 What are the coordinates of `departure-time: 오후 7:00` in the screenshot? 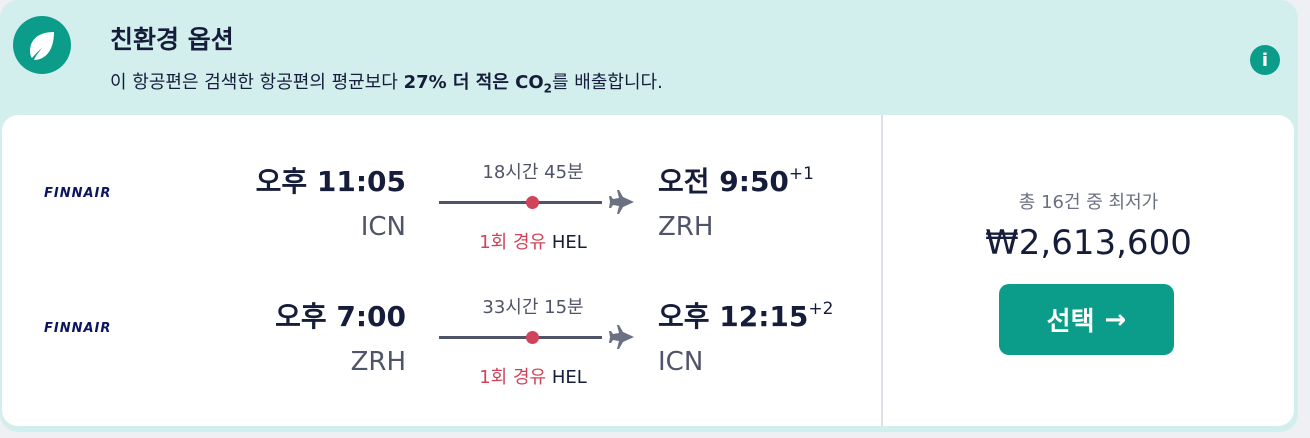 It's located at (340, 316).